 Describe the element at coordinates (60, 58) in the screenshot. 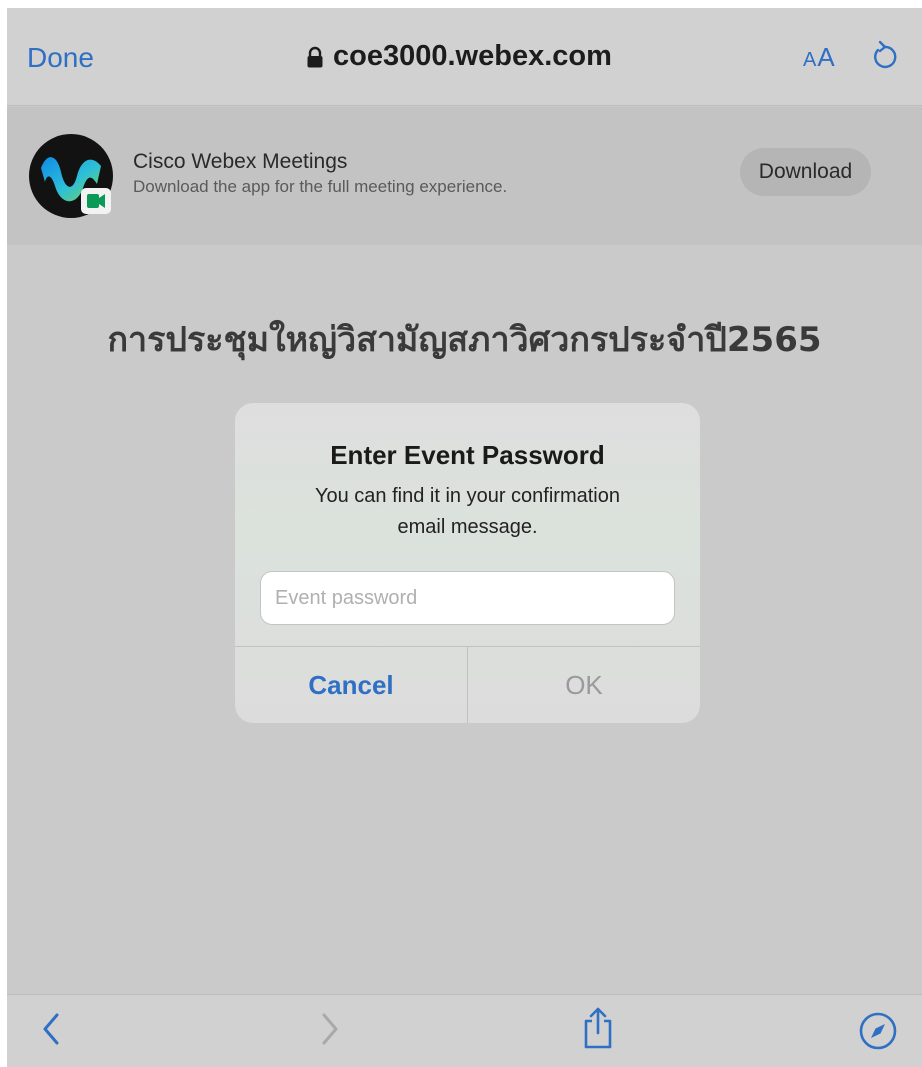

I see `done-button: Done` at that location.